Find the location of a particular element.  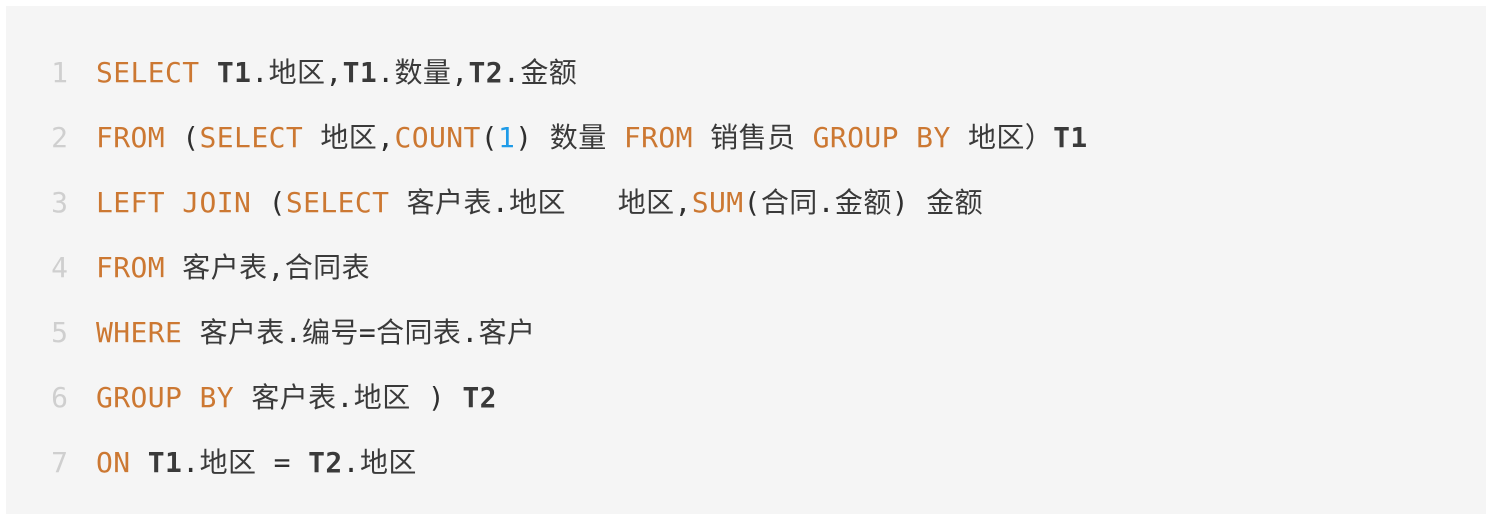

code-line: 7 ON T1.地区 = T2.地区 is located at coordinates (746, 462).